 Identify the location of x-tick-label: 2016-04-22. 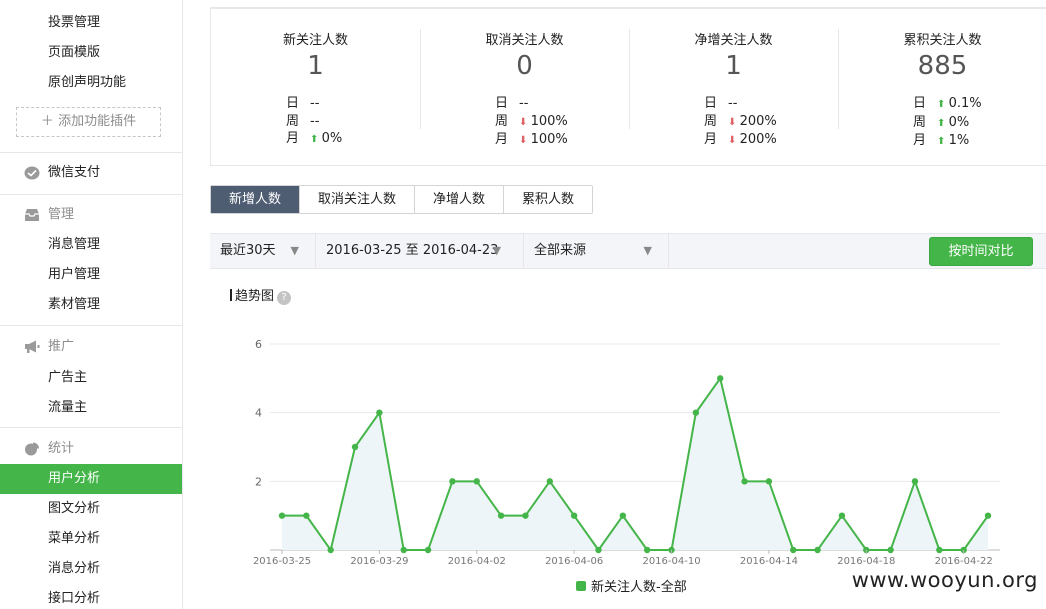
(964, 561).